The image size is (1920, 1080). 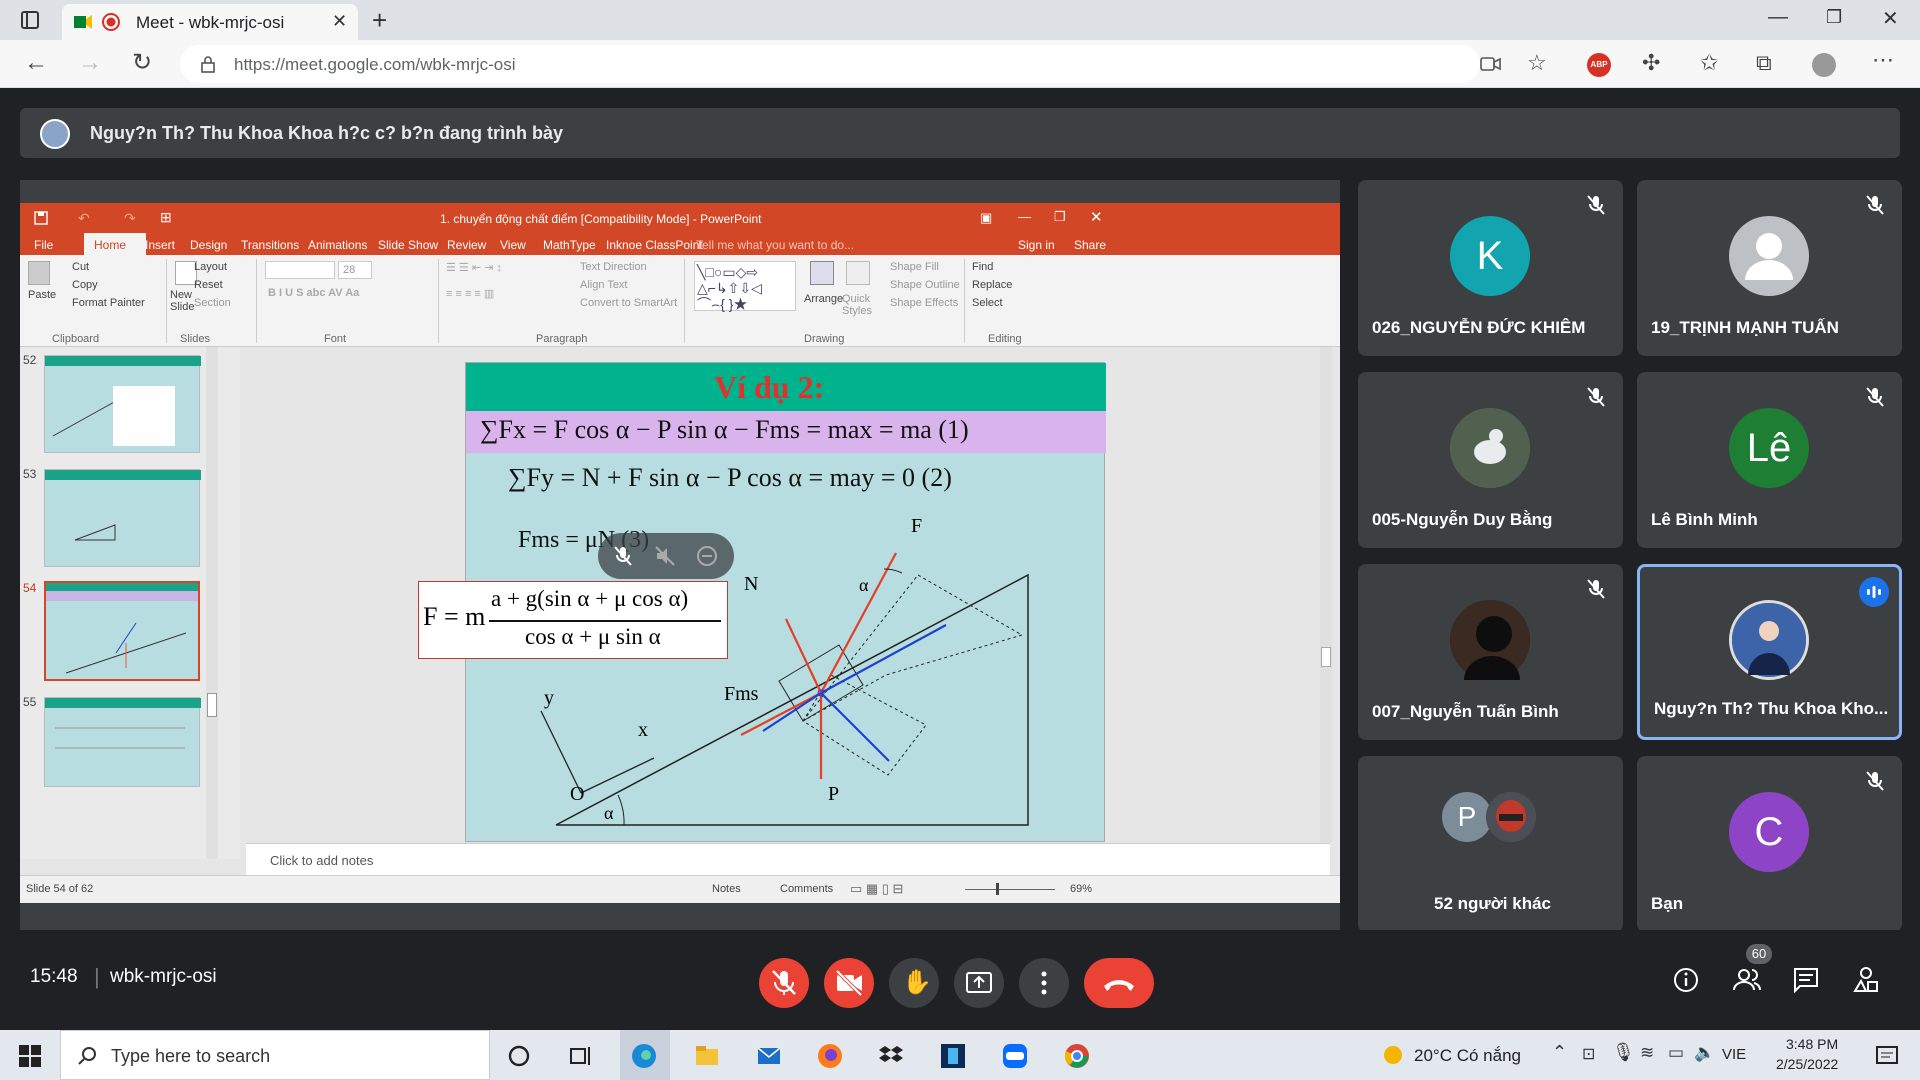 What do you see at coordinates (212, 705) in the screenshot?
I see `thumbs-scroll-thumb` at bounding box center [212, 705].